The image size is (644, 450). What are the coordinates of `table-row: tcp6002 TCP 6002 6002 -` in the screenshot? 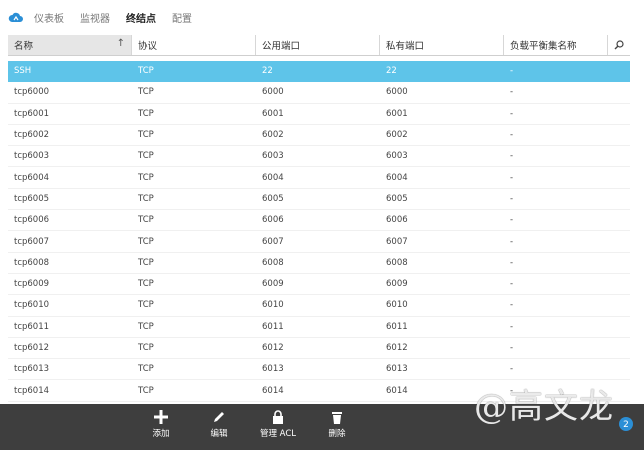 It's located at (319, 136).